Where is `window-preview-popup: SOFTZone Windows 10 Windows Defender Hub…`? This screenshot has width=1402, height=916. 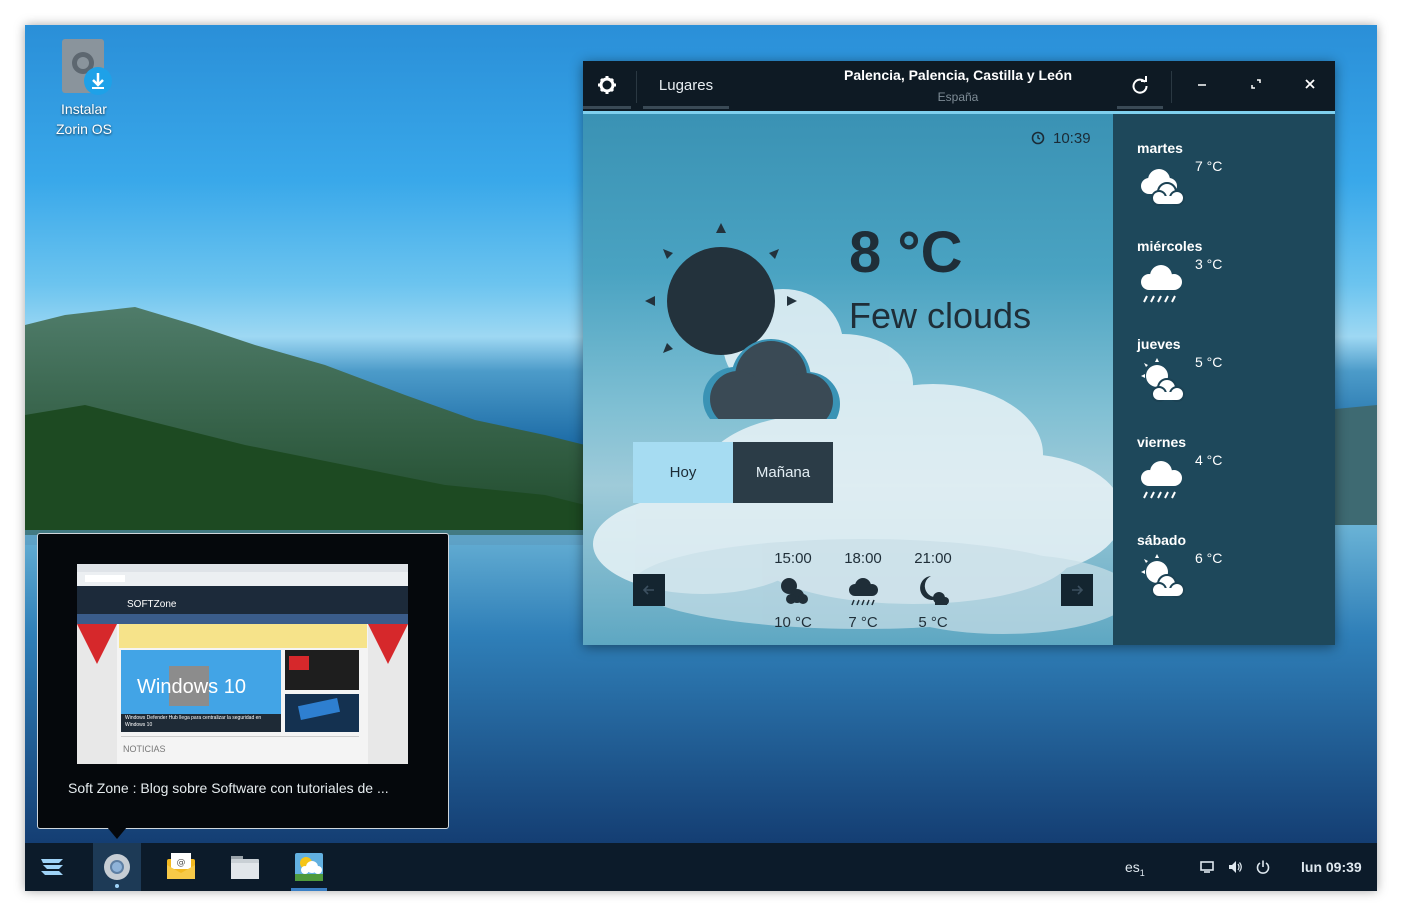 window-preview-popup: SOFTZone Windows 10 Windows Defender Hub… is located at coordinates (243, 681).